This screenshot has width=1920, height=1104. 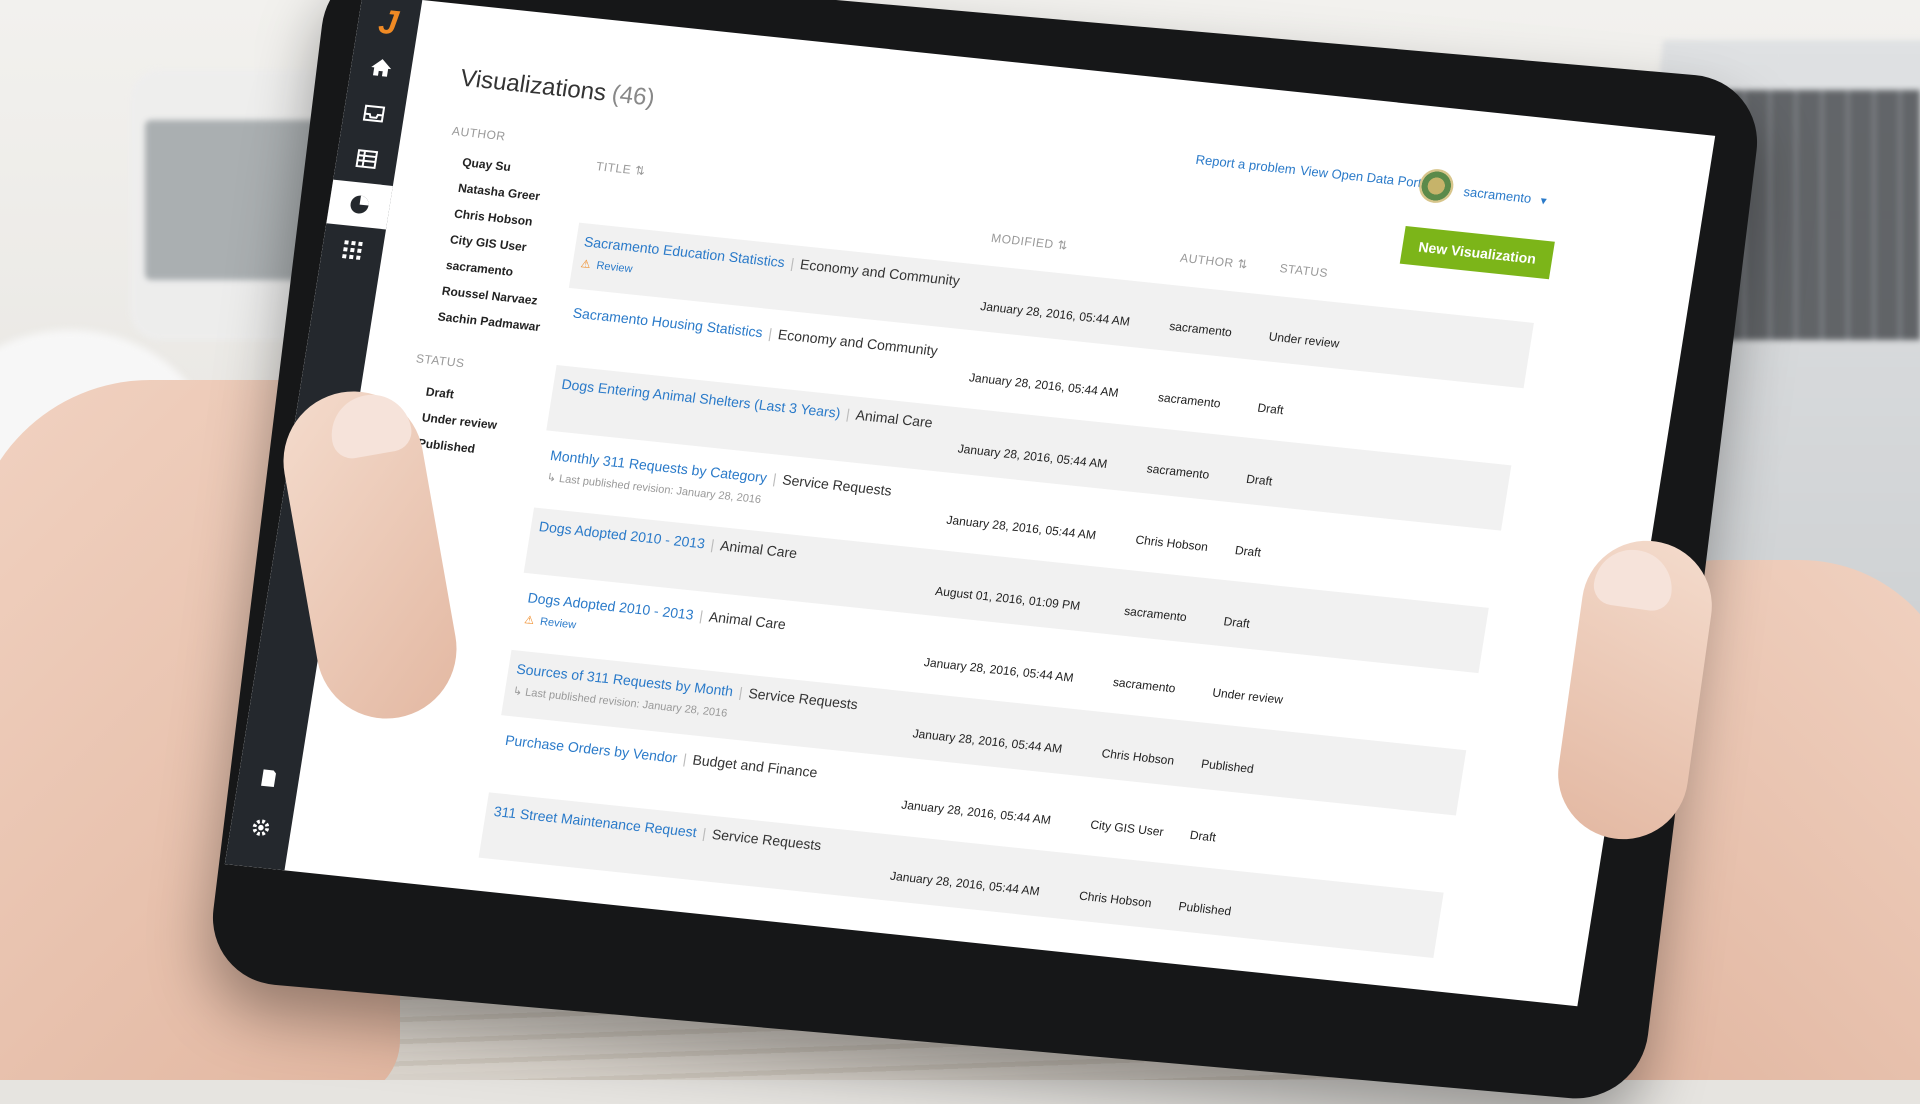 I want to click on pie-chart-icon, so click(x=359, y=204).